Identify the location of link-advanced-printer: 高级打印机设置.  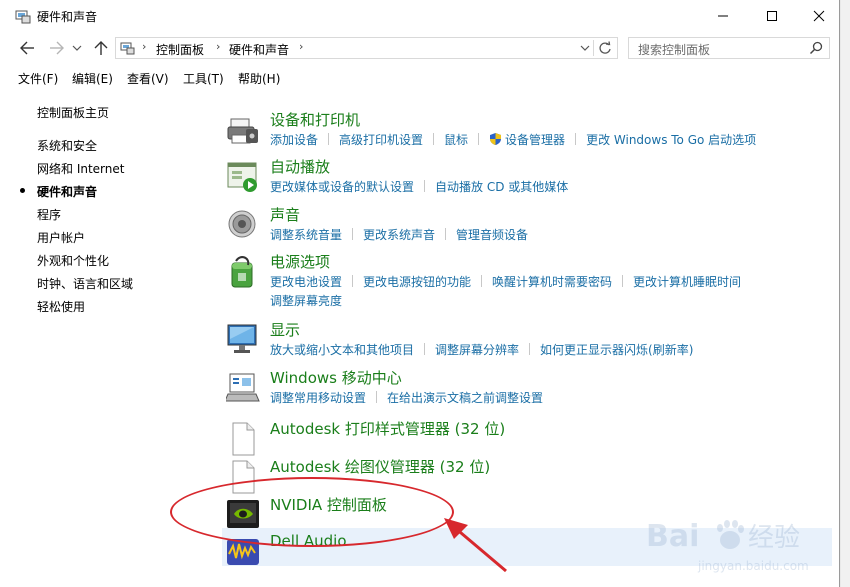
(381, 139).